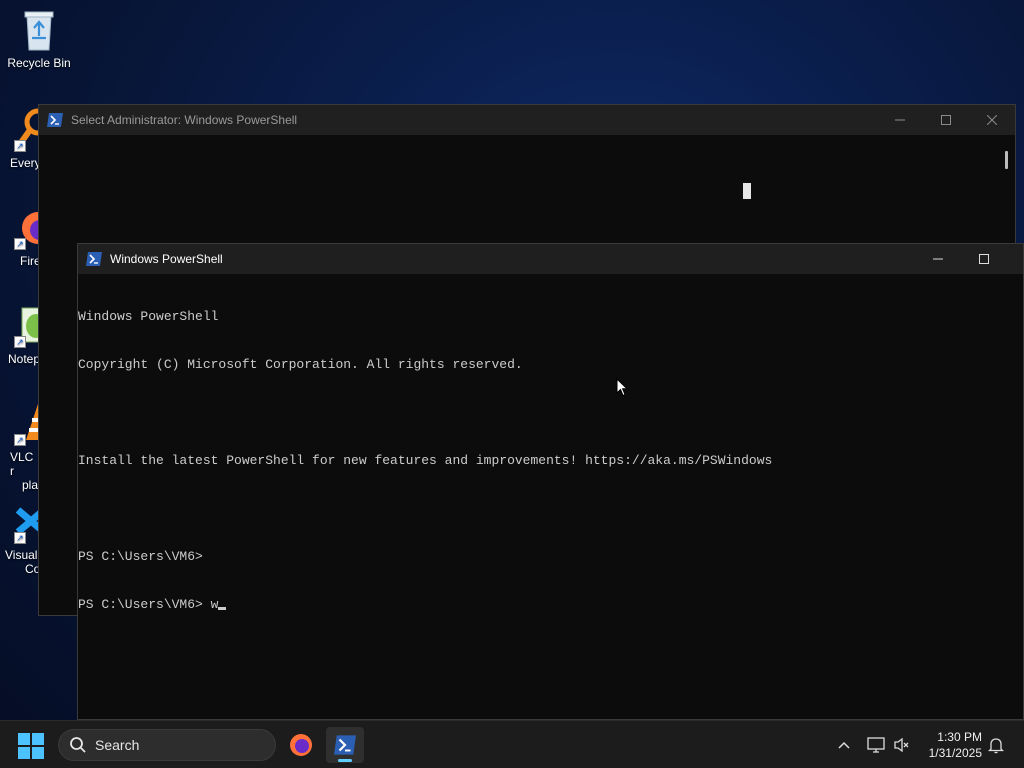 The image size is (1024, 768). What do you see at coordinates (78, 745) in the screenshot?
I see `search-icon` at bounding box center [78, 745].